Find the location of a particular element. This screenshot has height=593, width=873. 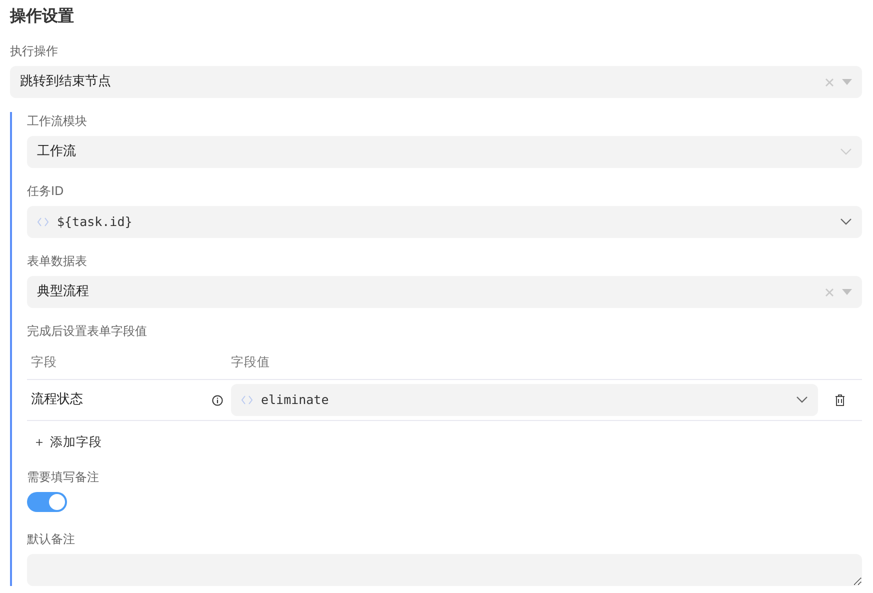

field-label: 表单数据表 is located at coordinates (57, 261).